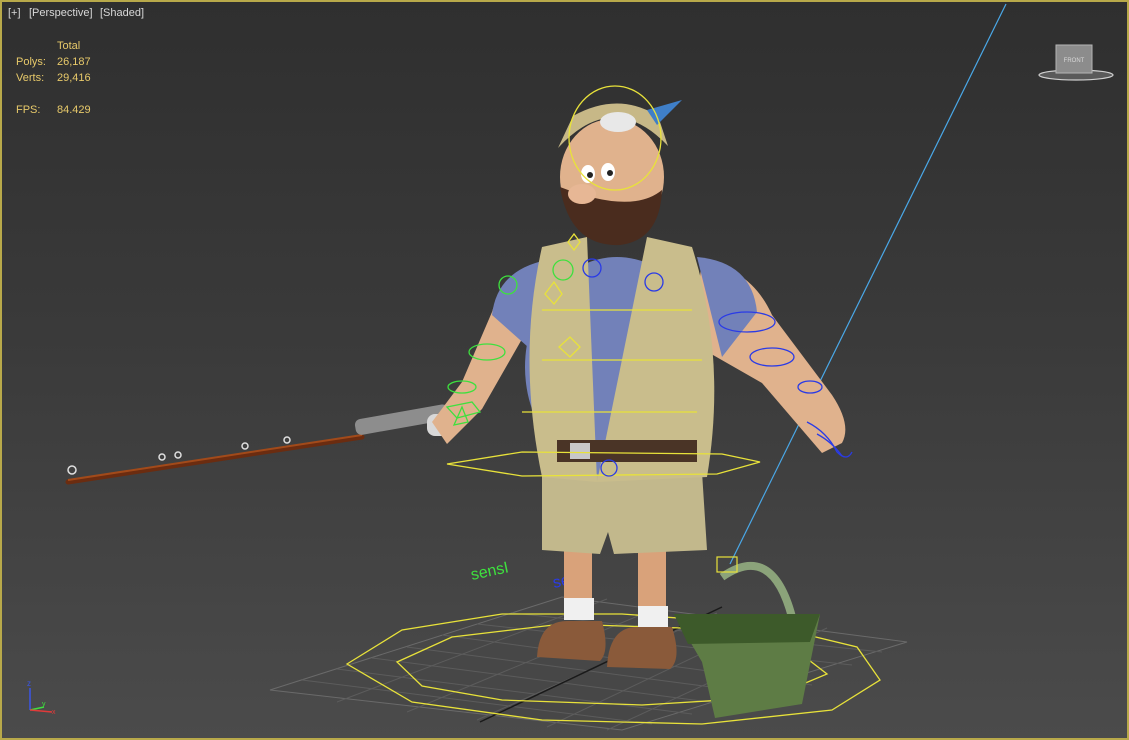 This screenshot has width=1129, height=740. Describe the element at coordinates (30, 78) in the screenshot. I see `stats-verts-label: Verts:` at that location.